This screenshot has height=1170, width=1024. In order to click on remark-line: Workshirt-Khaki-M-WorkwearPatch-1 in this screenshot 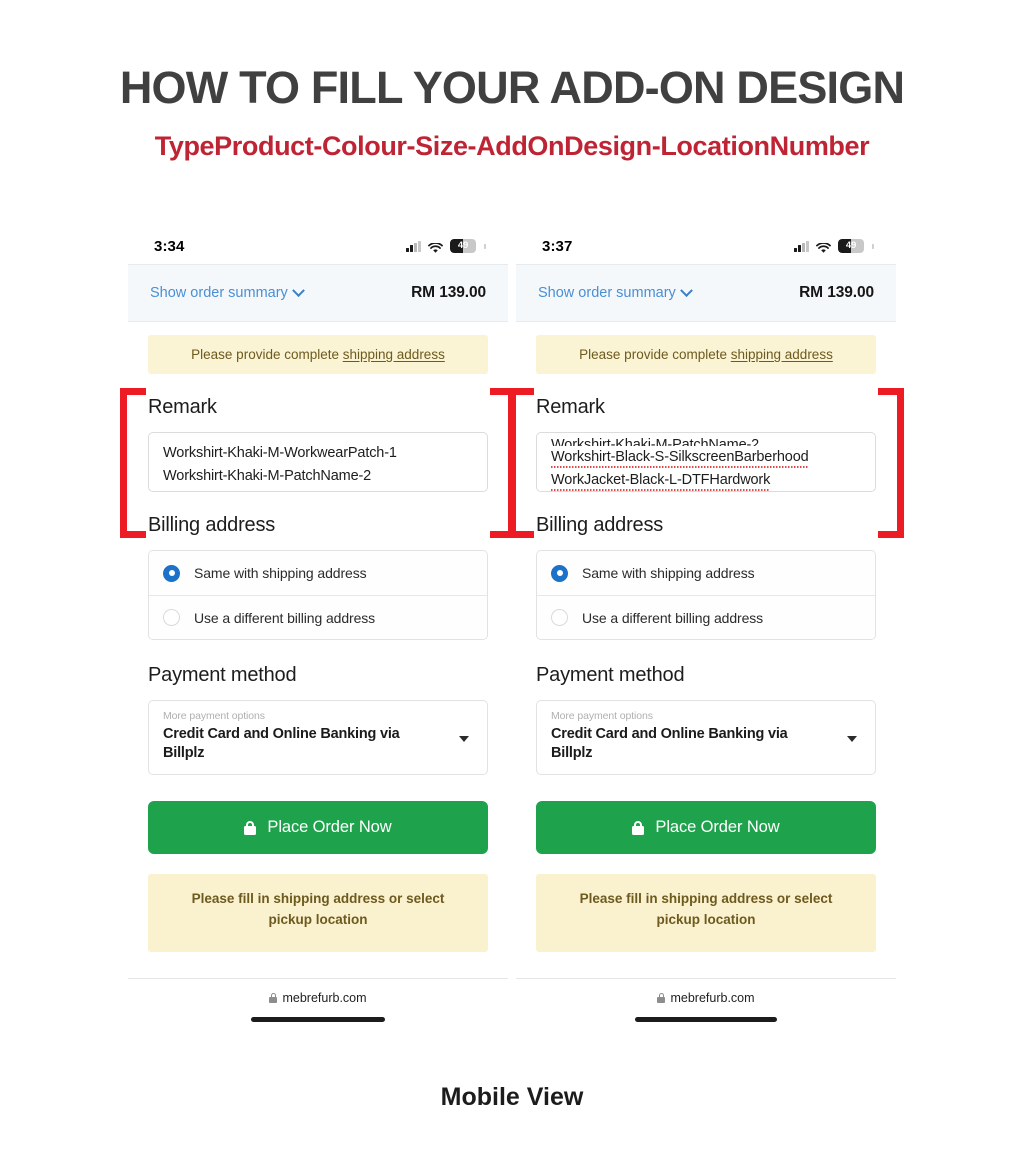, I will do `click(280, 453)`.